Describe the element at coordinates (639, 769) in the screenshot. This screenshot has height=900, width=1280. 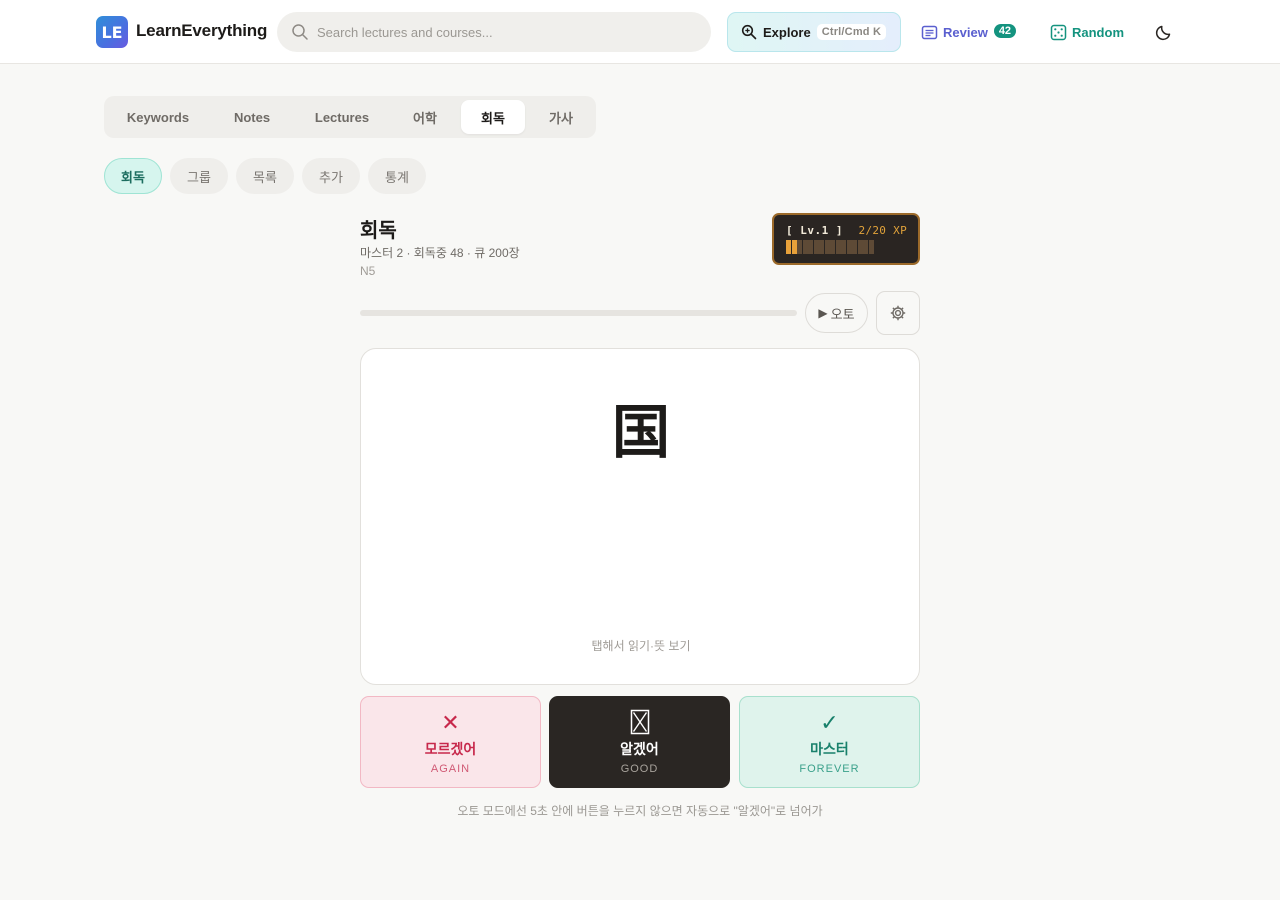
I see `good-sublabel: GOOD` at that location.